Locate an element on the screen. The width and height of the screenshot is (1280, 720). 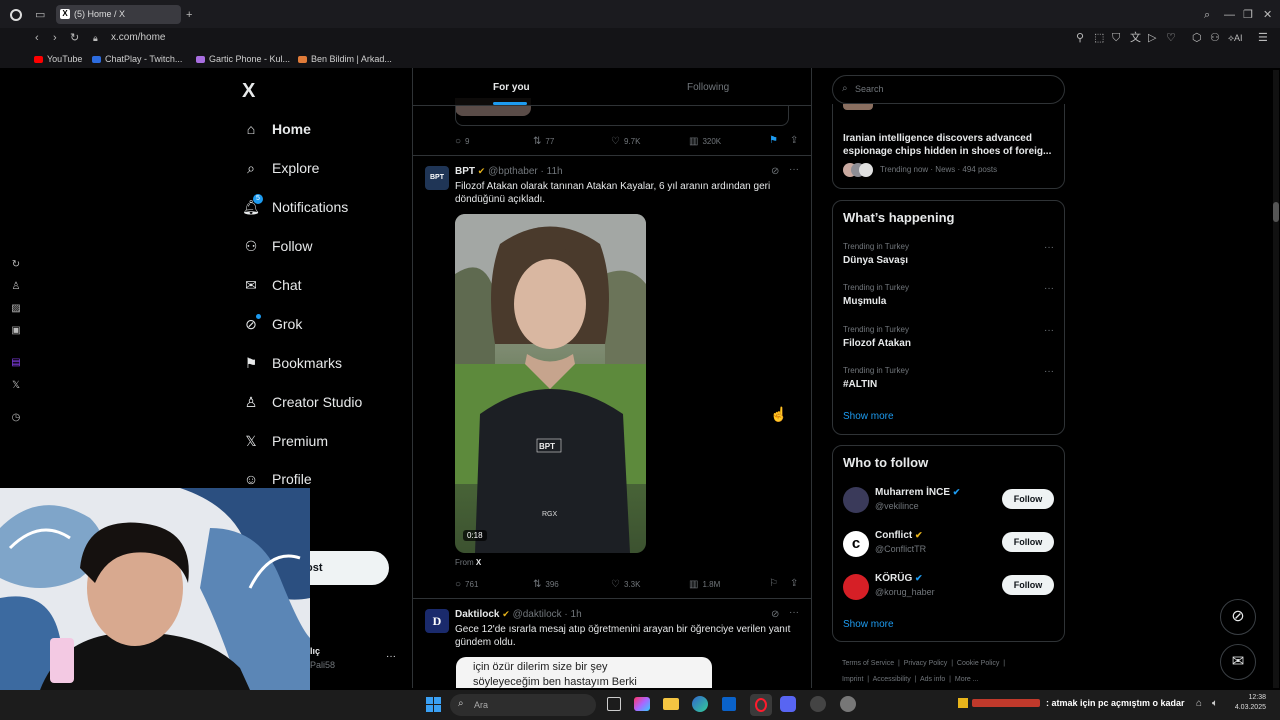
bookmark-action: ⚐ is located at coordinates (775, 583).